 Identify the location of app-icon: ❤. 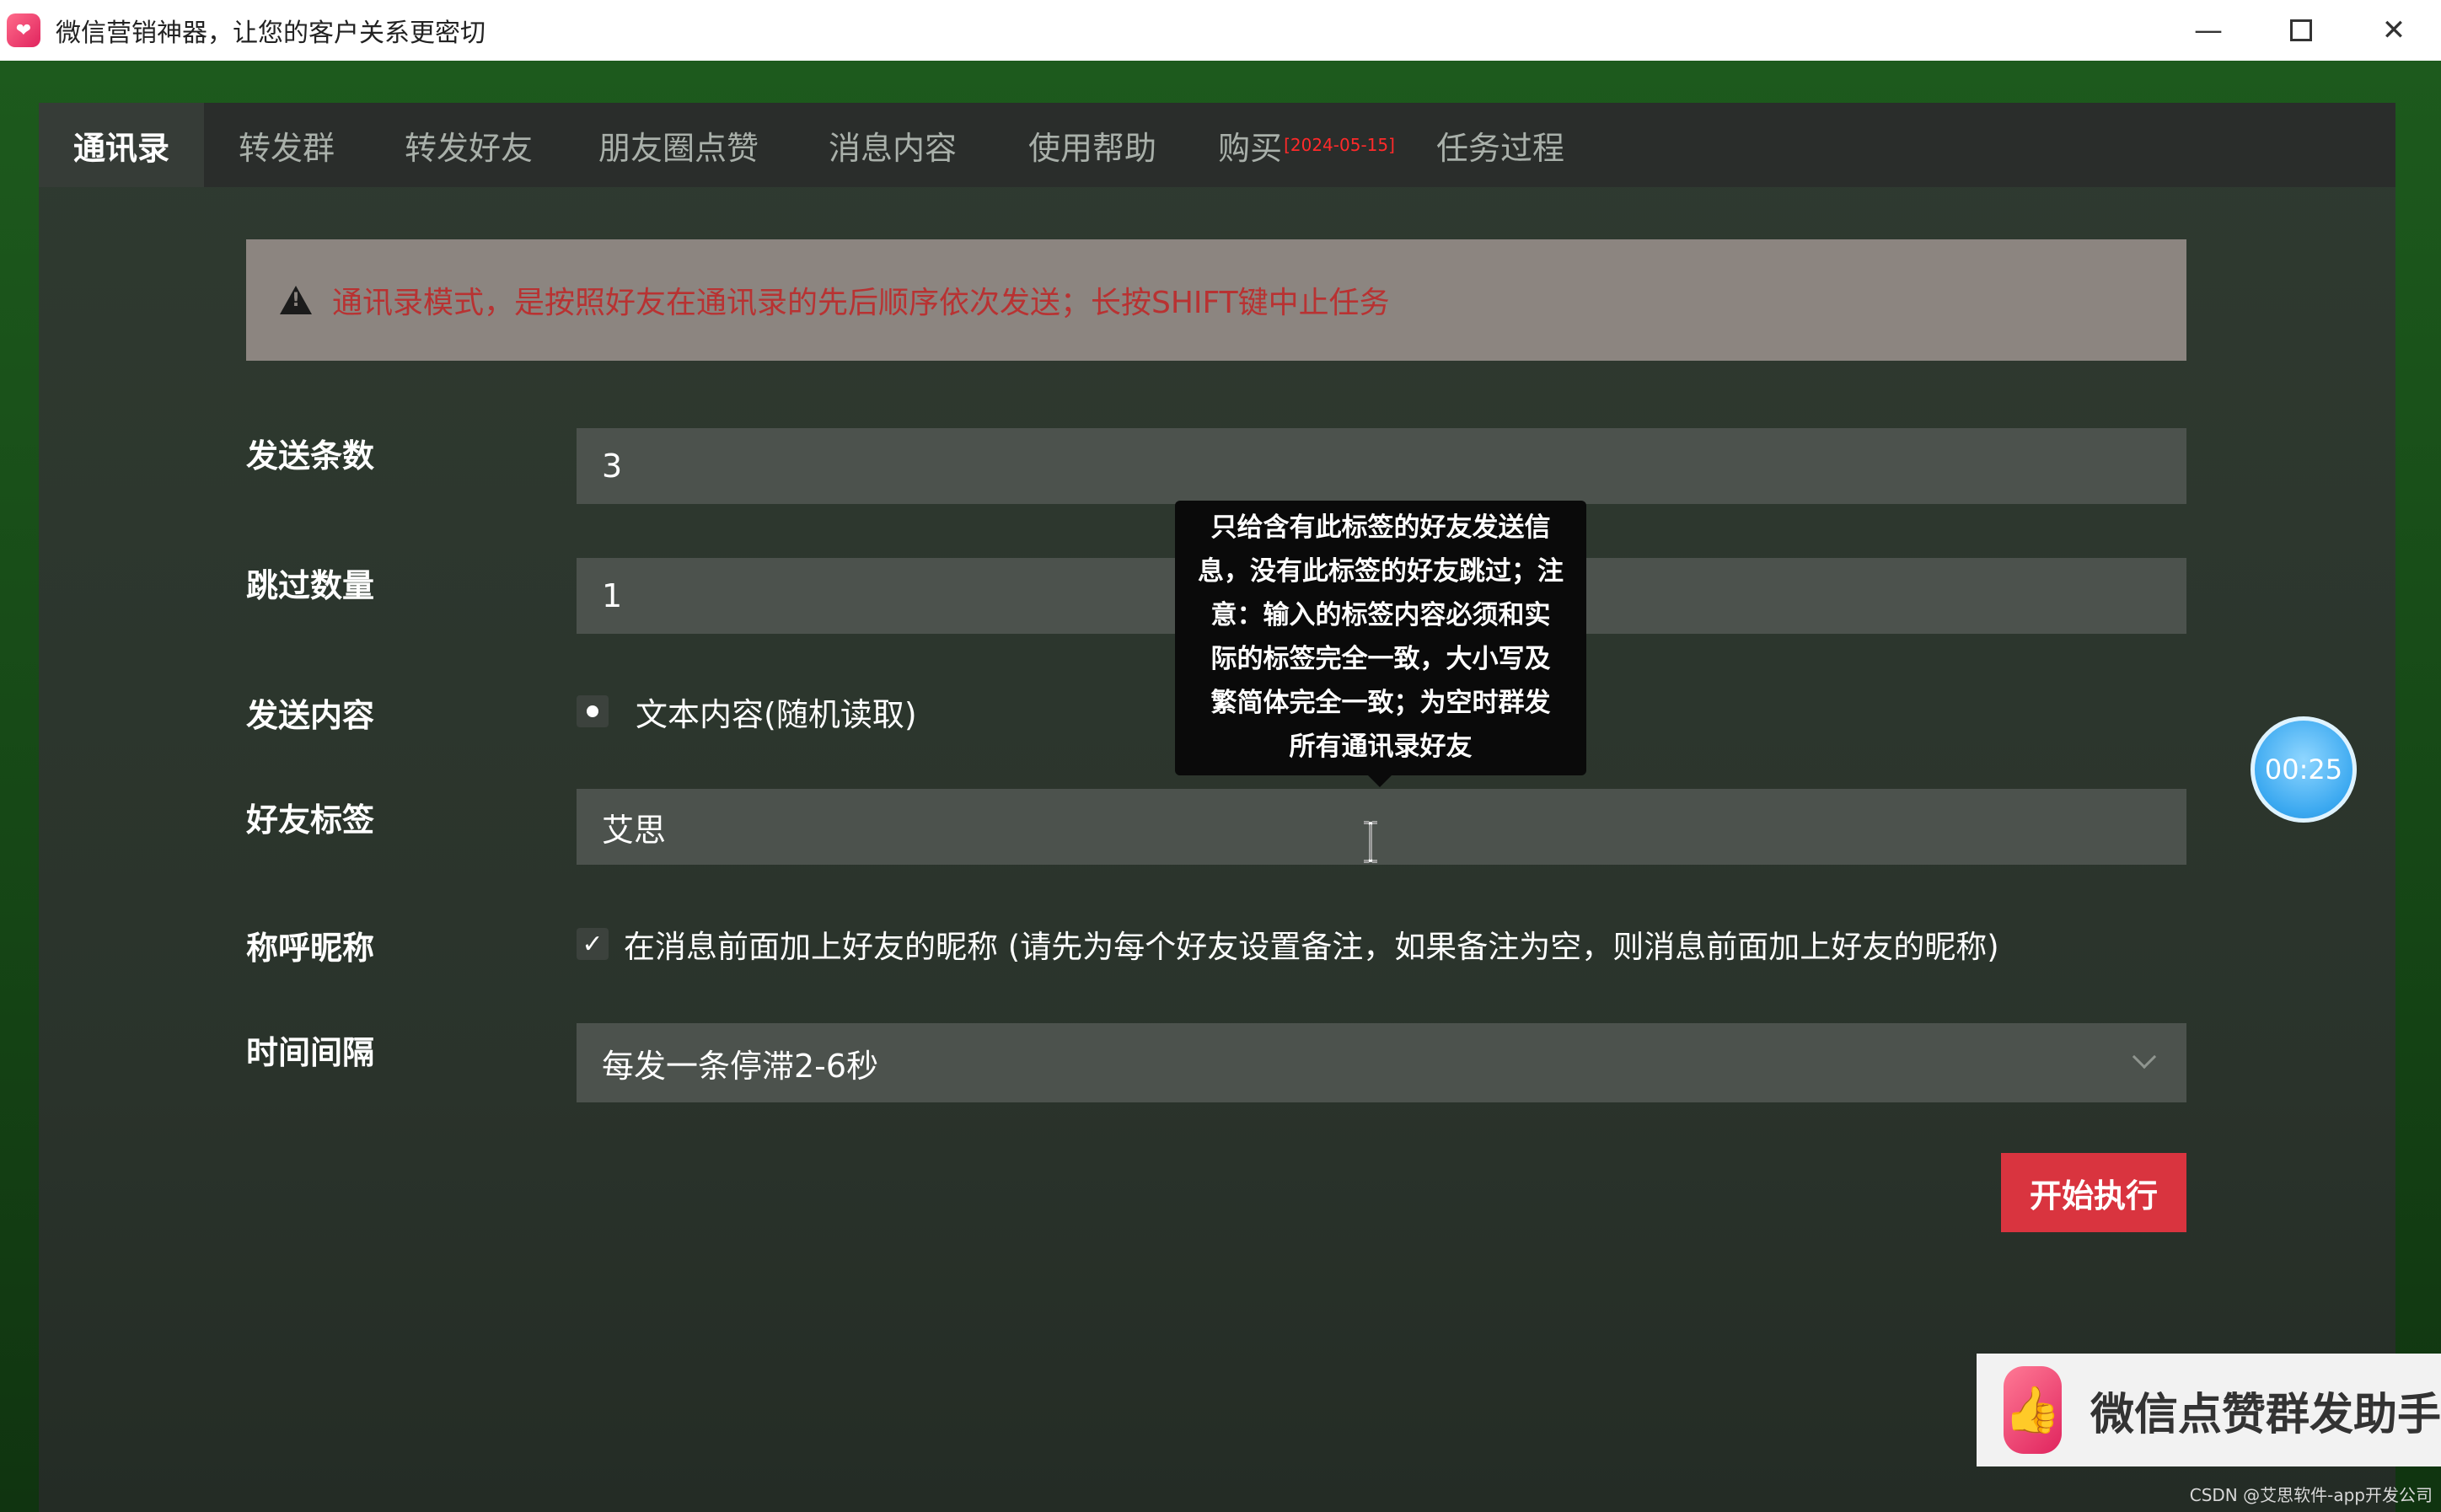
(23, 30).